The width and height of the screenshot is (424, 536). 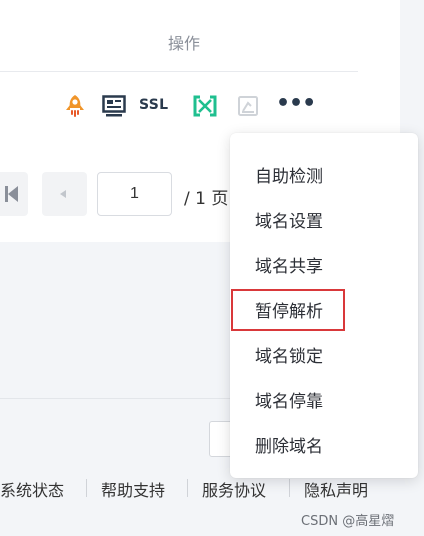 What do you see at coordinates (348, 521) in the screenshot?
I see `watermark: CSDN @高星熠` at bounding box center [348, 521].